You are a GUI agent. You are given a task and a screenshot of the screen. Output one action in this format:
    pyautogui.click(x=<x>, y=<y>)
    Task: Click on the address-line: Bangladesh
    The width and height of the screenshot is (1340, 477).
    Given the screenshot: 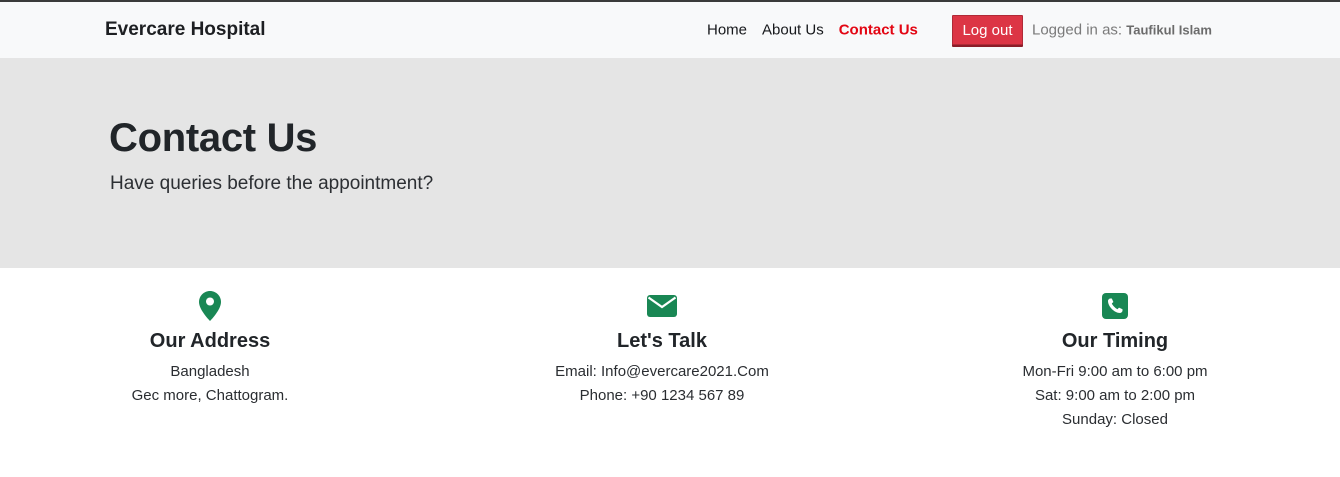 What is the action you would take?
    pyautogui.click(x=210, y=371)
    